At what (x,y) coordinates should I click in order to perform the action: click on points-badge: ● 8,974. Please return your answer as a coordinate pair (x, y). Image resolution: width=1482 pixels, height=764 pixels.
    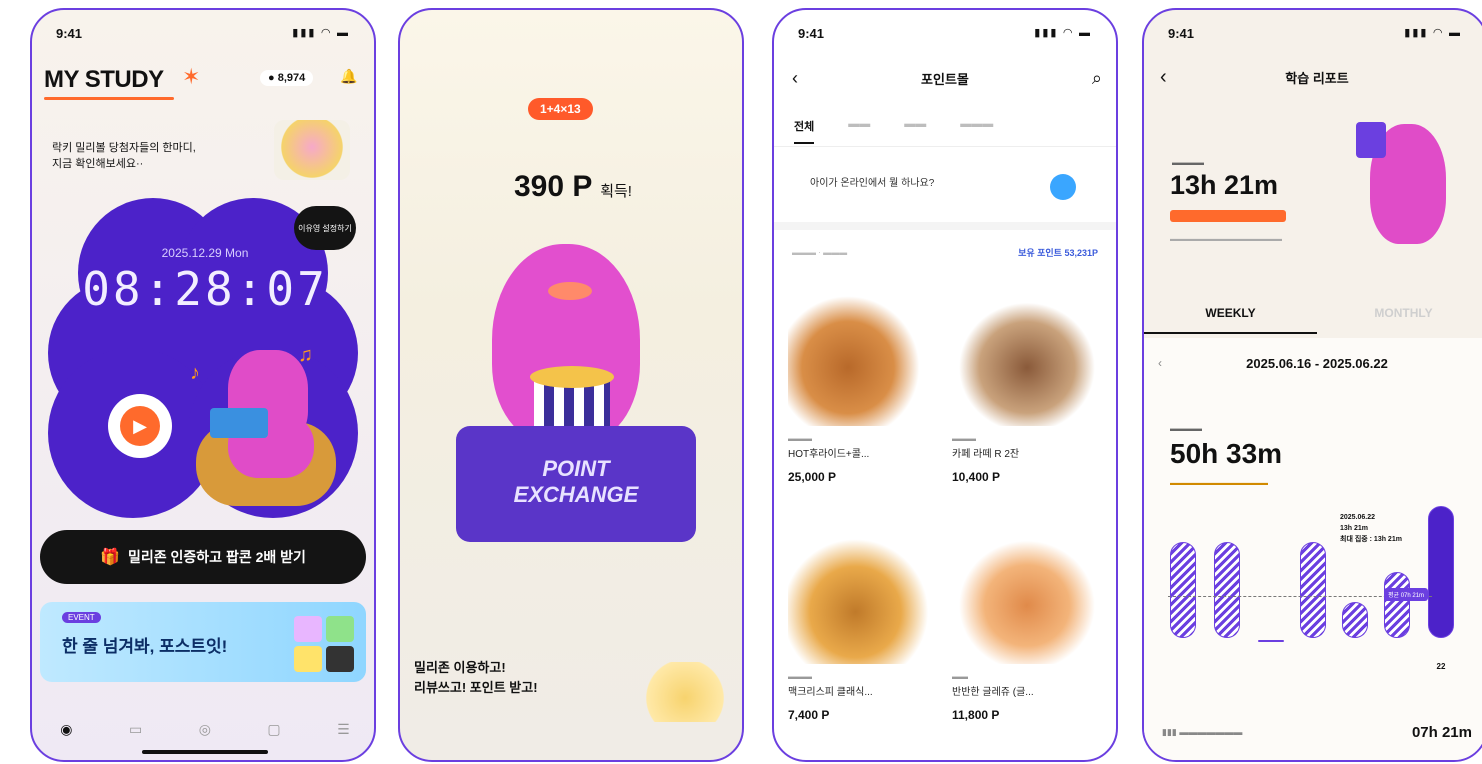
    Looking at the image, I should click on (287, 78).